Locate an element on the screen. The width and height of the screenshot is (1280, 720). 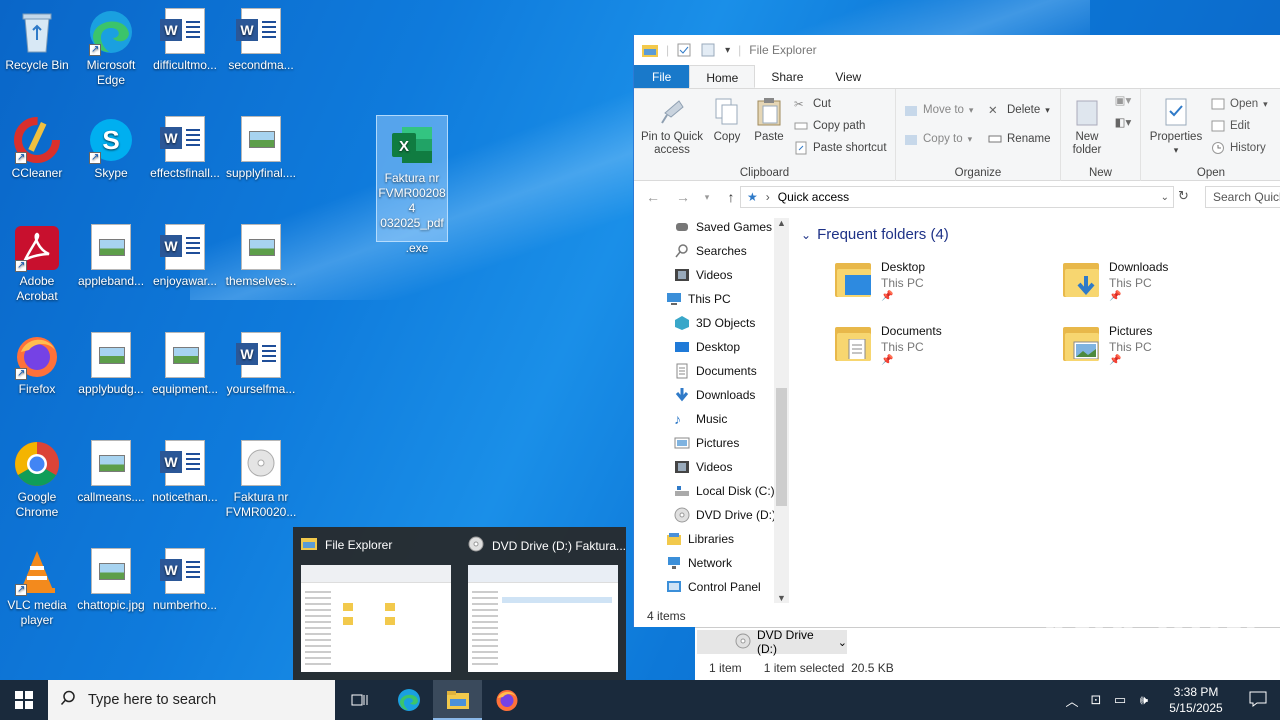
nav-item-videos: Videos is located at coordinates (703, 275).